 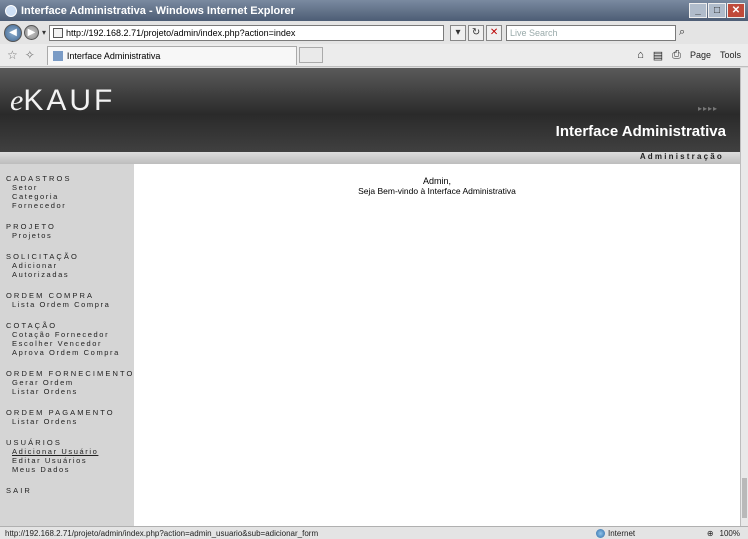 I want to click on logo-prefix: e, so click(x=17, y=100).